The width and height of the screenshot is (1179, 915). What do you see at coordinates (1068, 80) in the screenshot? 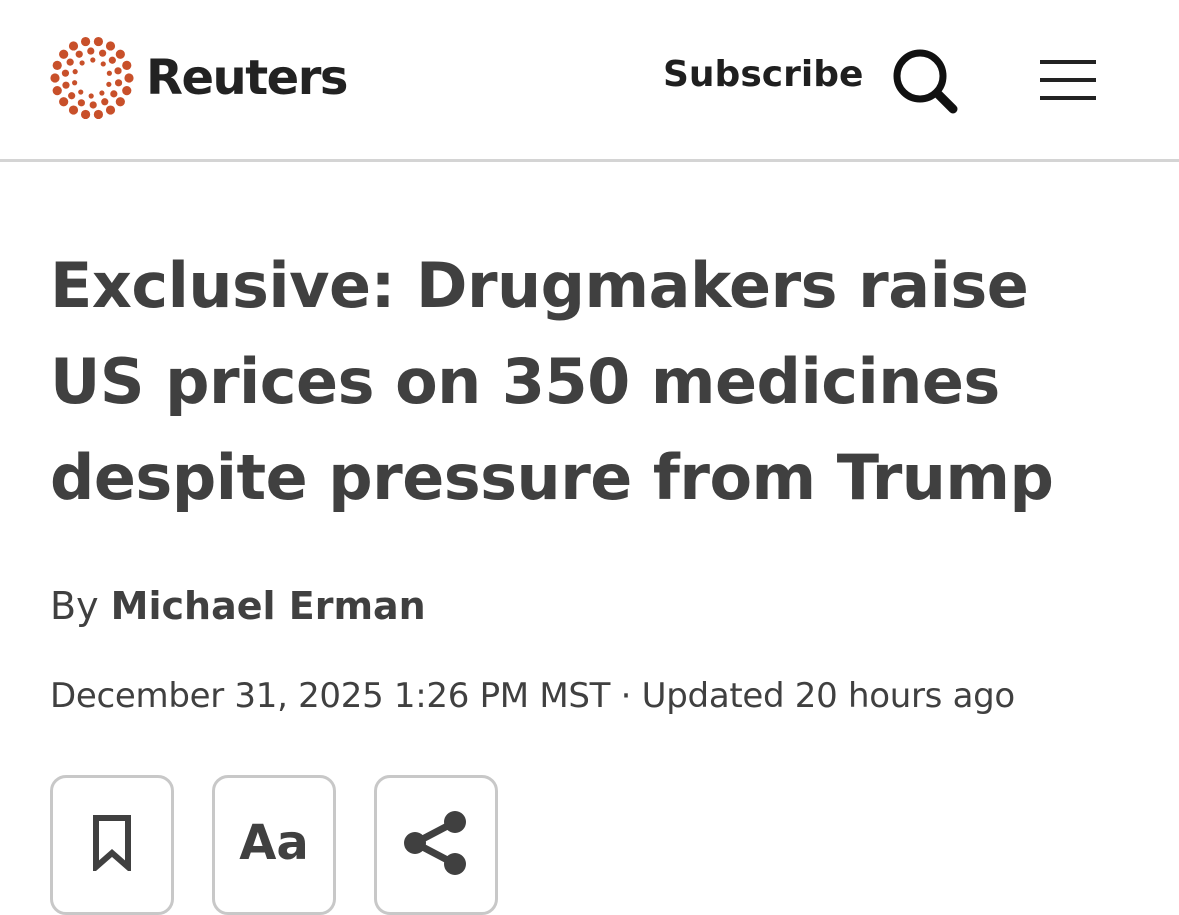
I see `hamburger-menu-icon` at bounding box center [1068, 80].